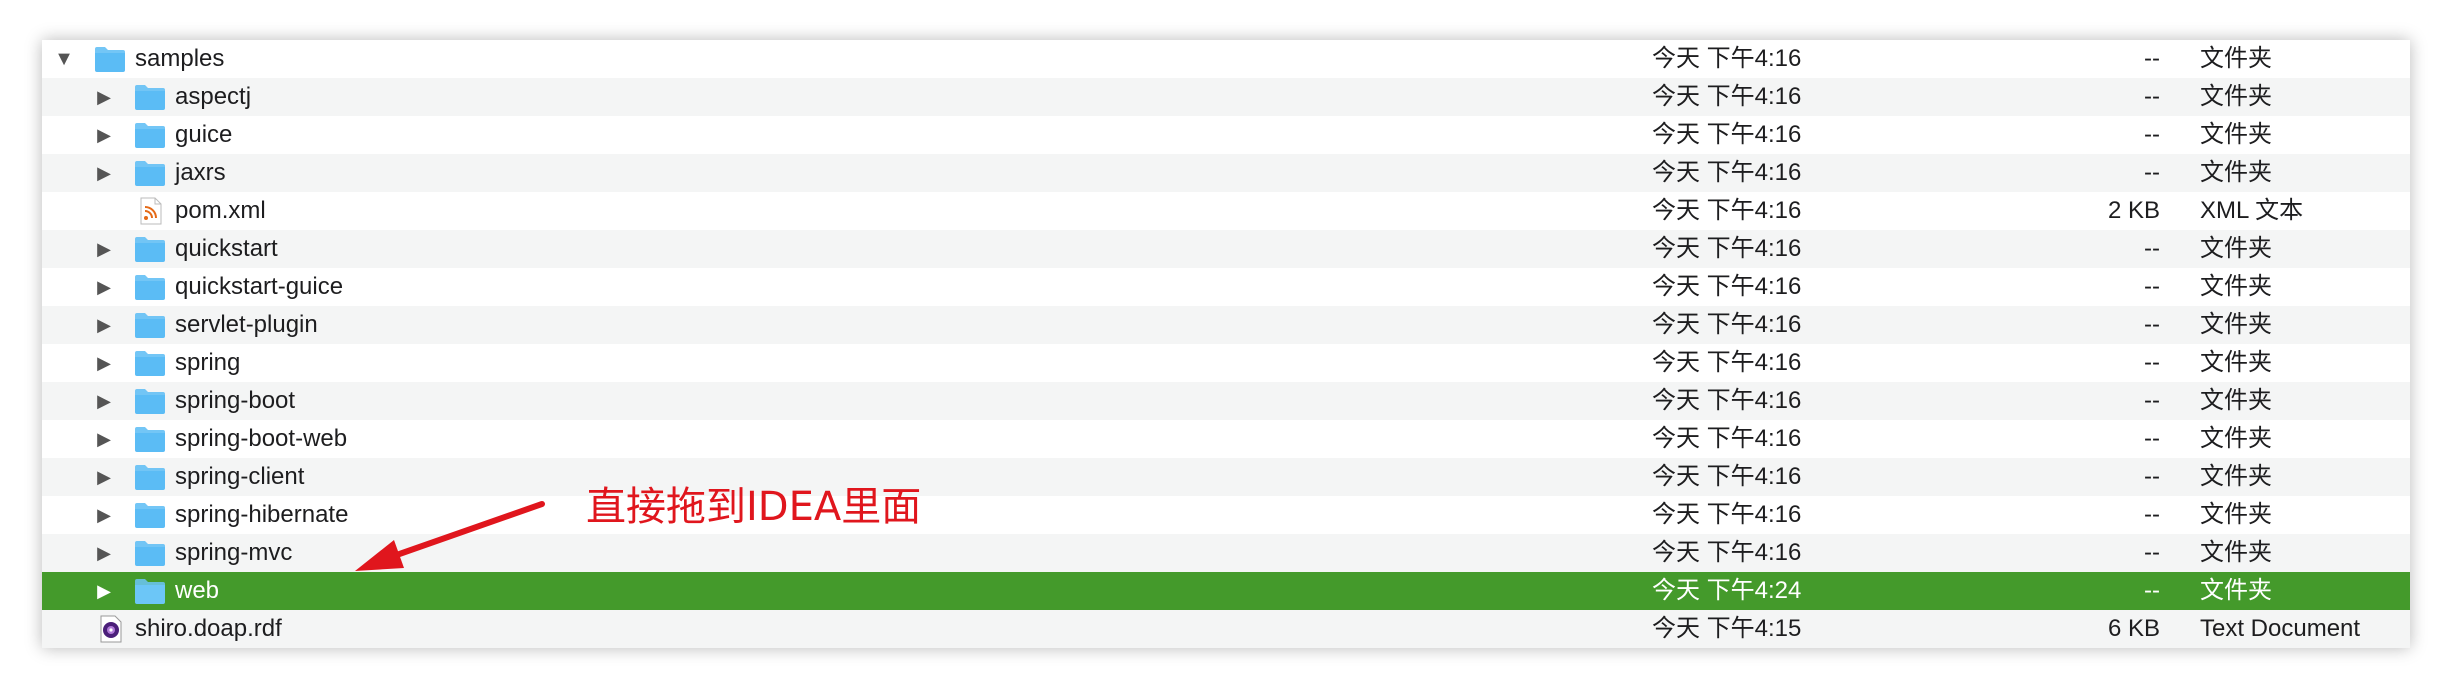 This screenshot has width=2450, height=688. I want to click on file-name: pom.xml, so click(220, 210).